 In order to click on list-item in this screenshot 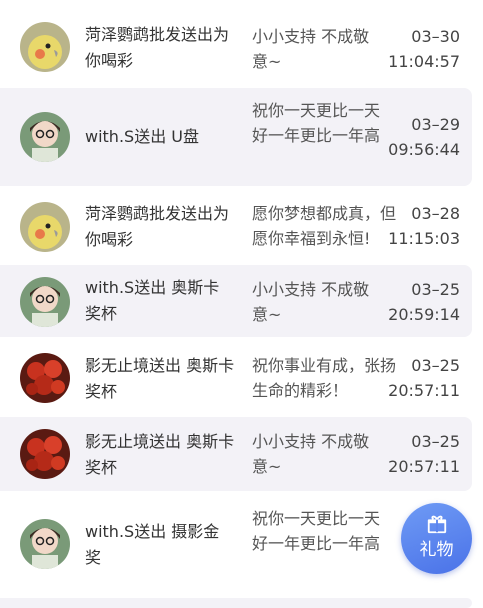, I will do `click(236, 603)`.